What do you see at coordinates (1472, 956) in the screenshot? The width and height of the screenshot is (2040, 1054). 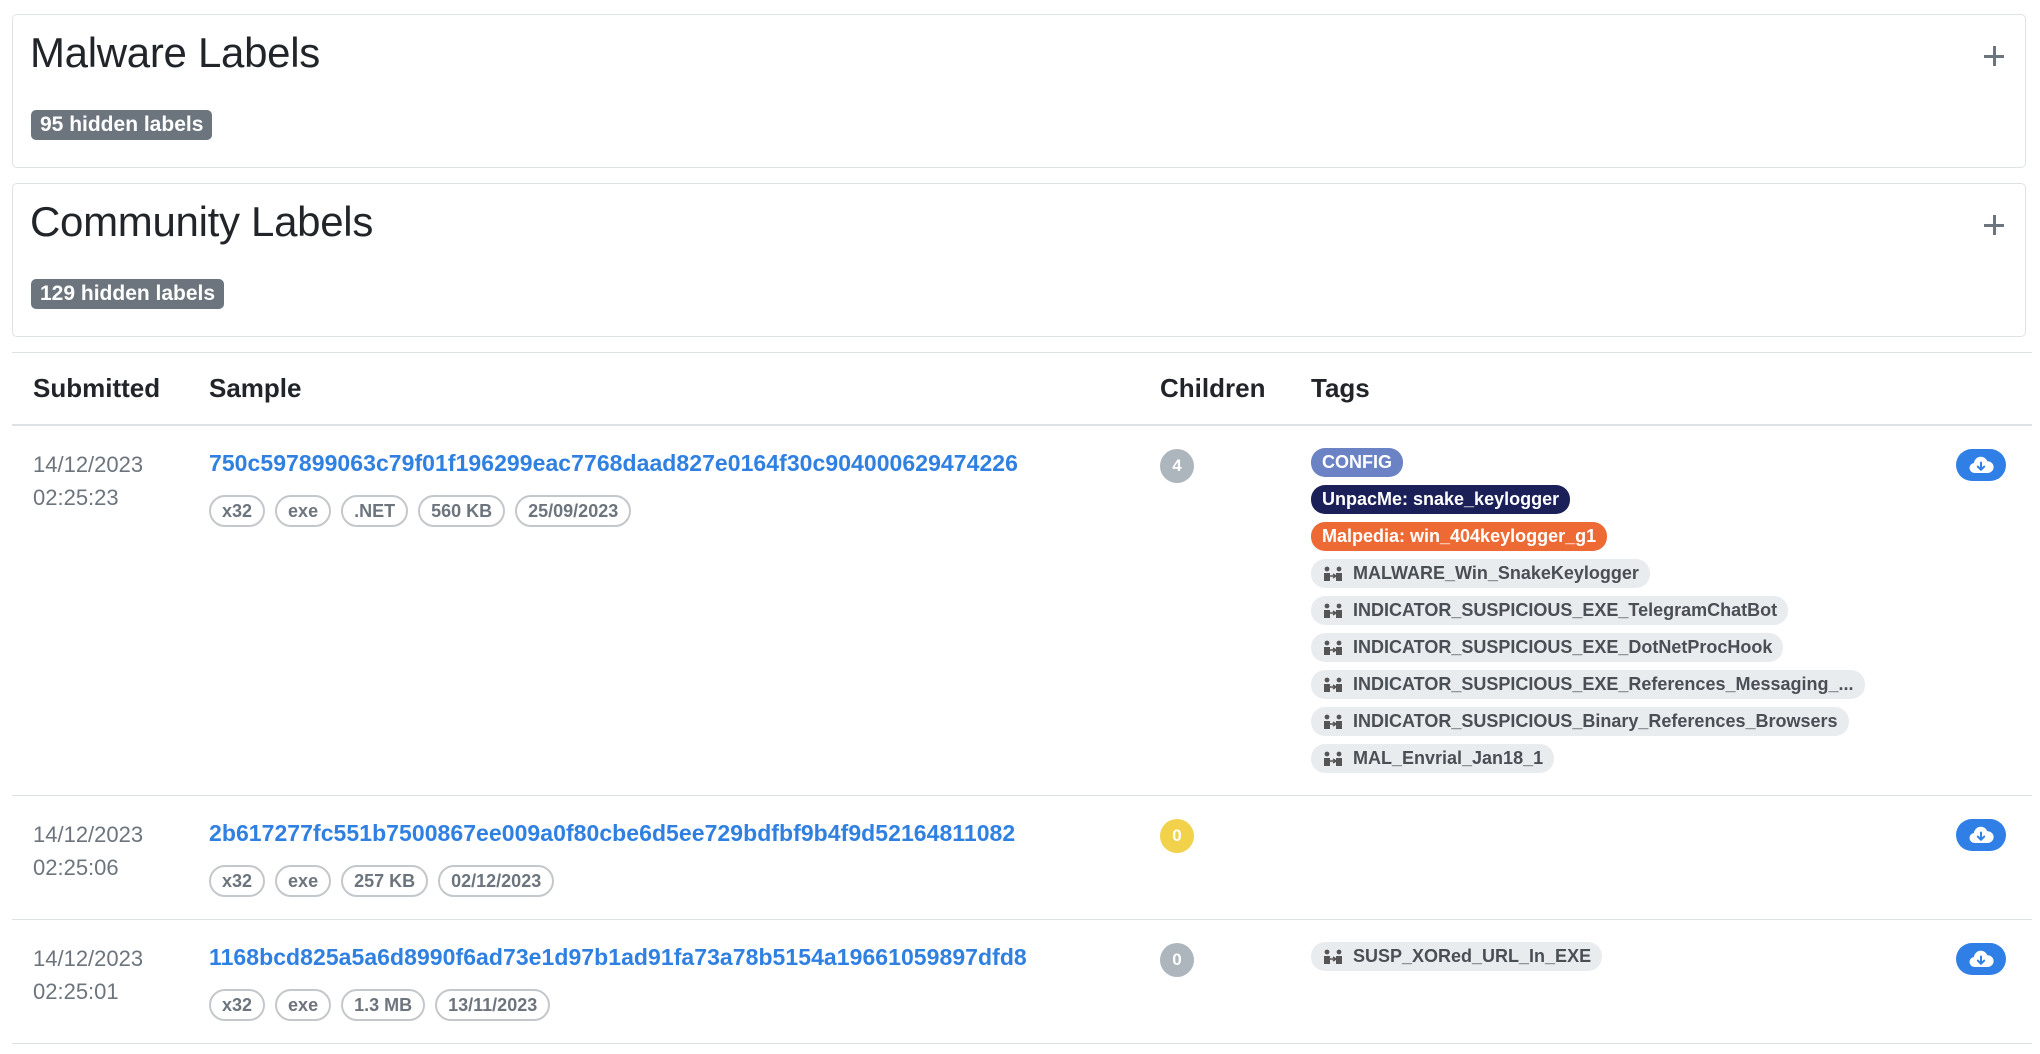 I see `yara-tag-label: SUSP_XORed_URL_In_EXE` at bounding box center [1472, 956].